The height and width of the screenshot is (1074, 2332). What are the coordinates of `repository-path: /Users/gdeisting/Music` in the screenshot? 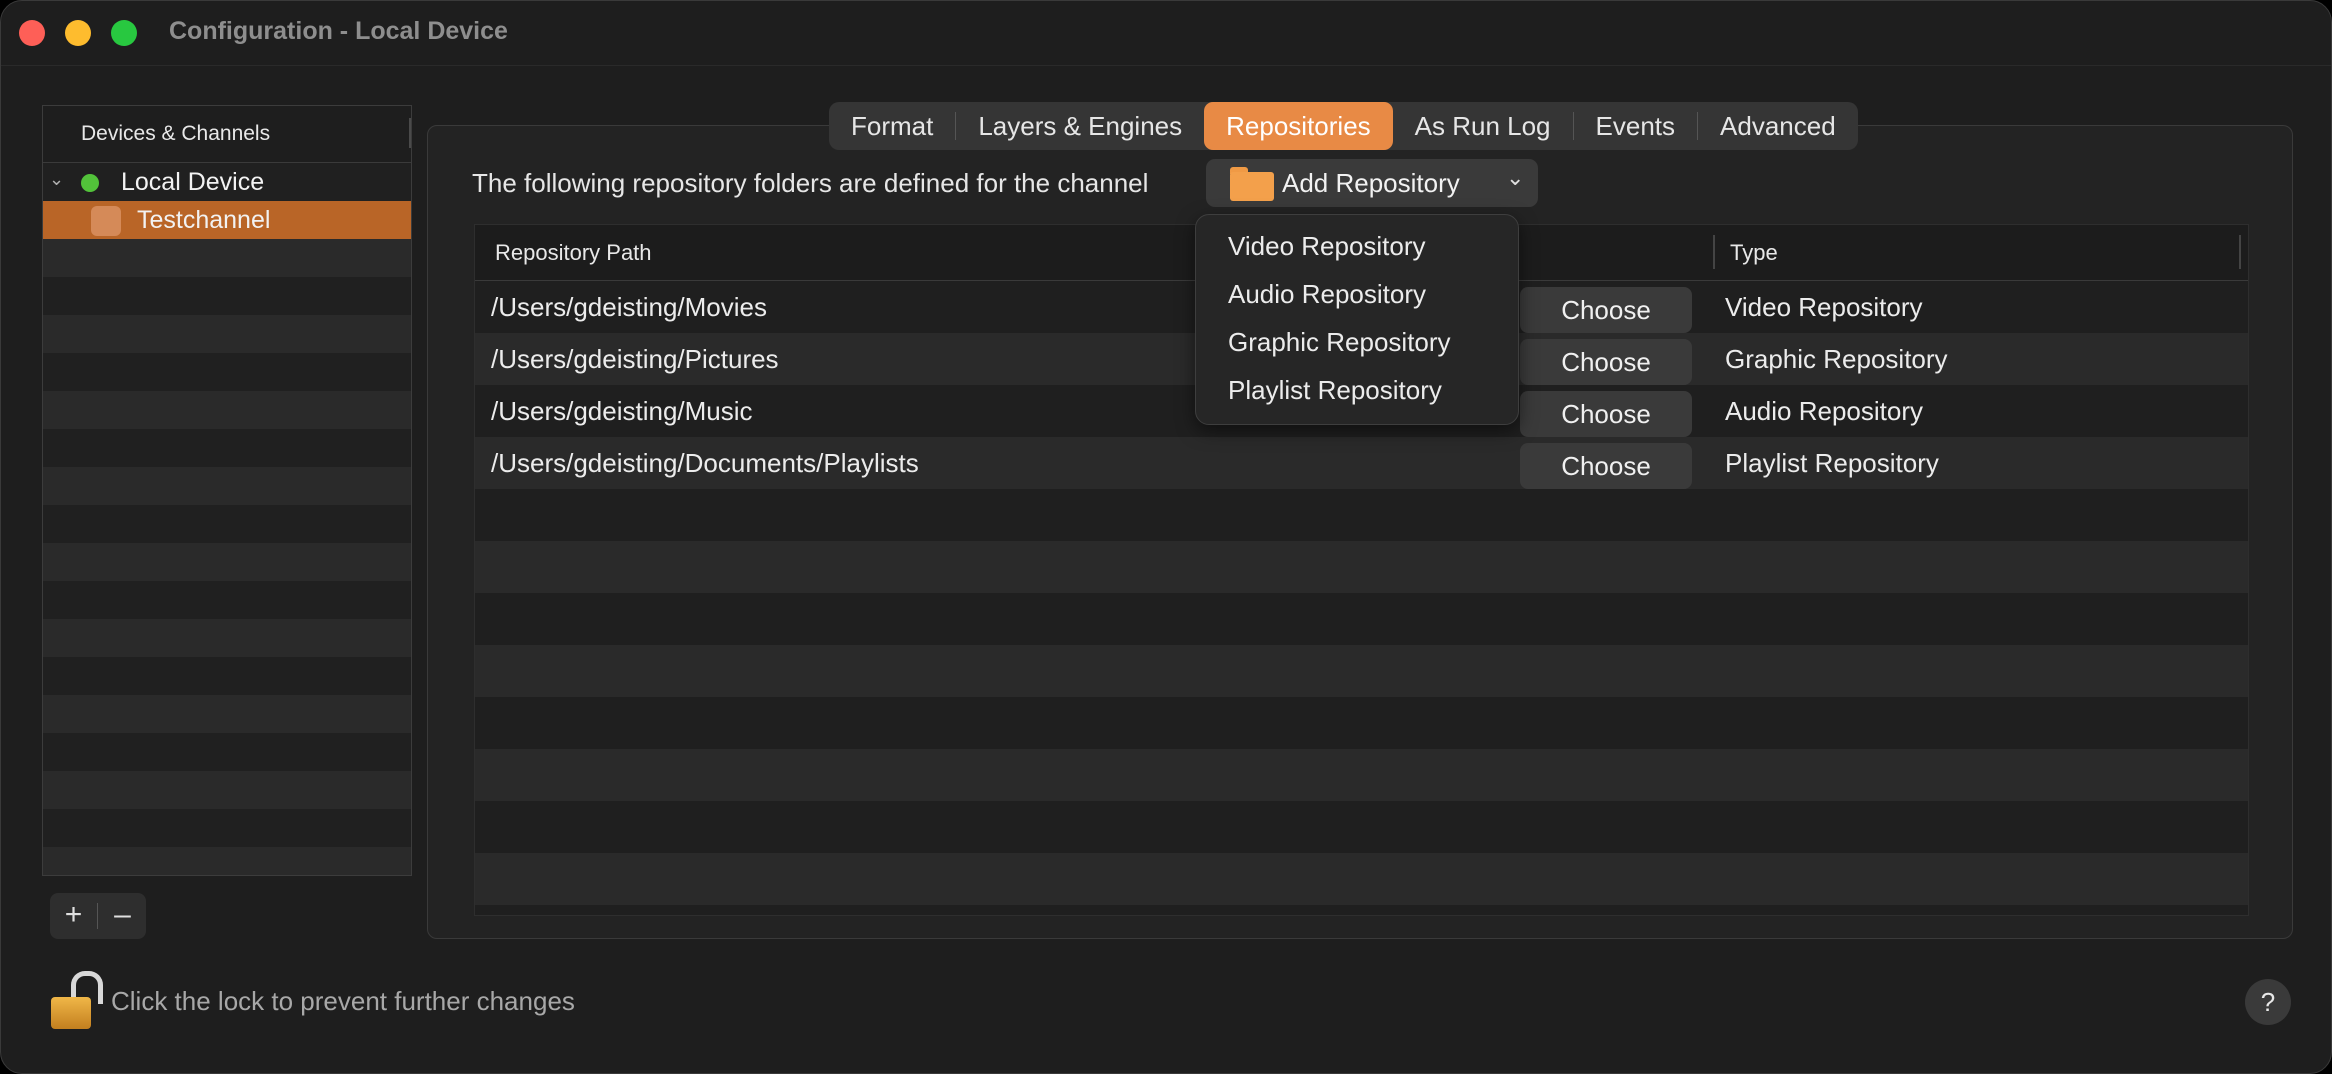 It's located at (622, 411).